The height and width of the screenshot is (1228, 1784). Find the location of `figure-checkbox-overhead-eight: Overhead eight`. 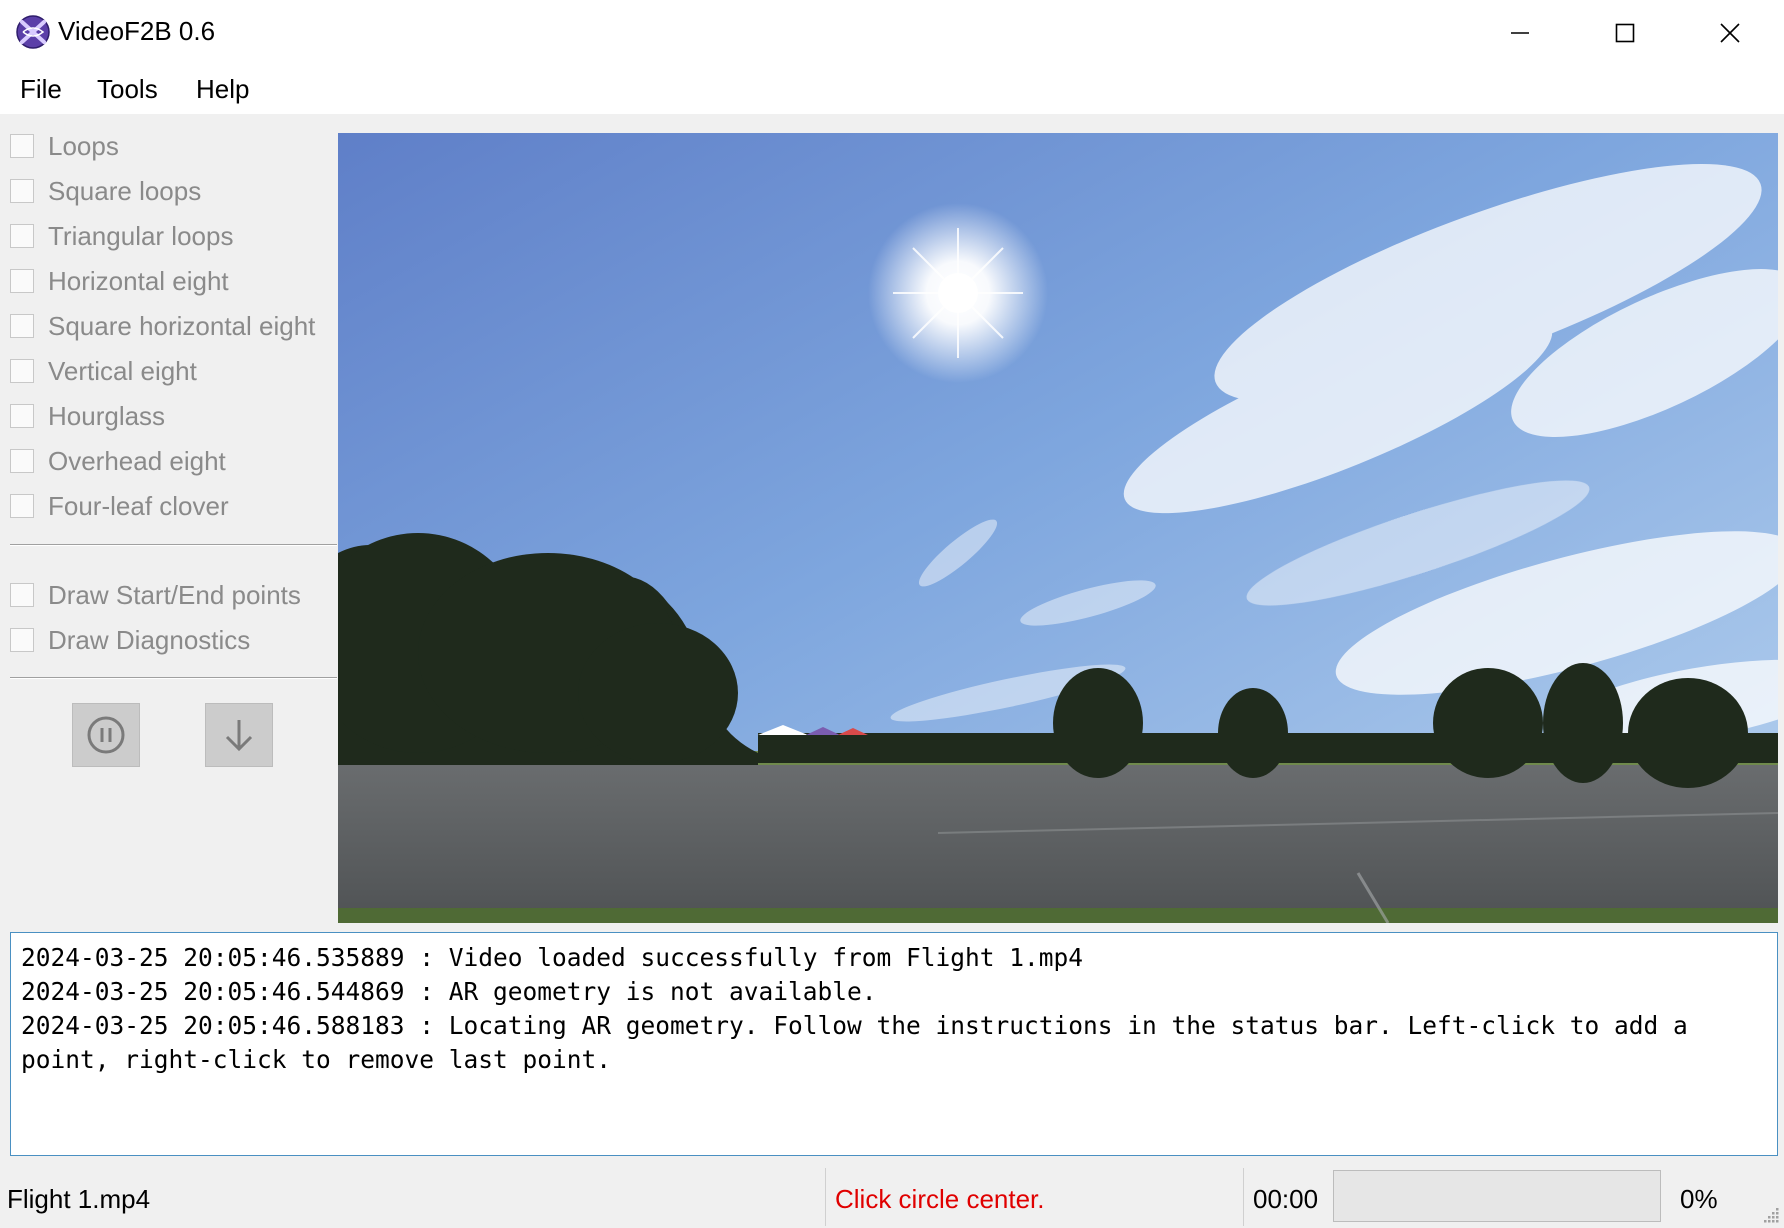

figure-checkbox-overhead-eight: Overhead eight is located at coordinates (118, 461).